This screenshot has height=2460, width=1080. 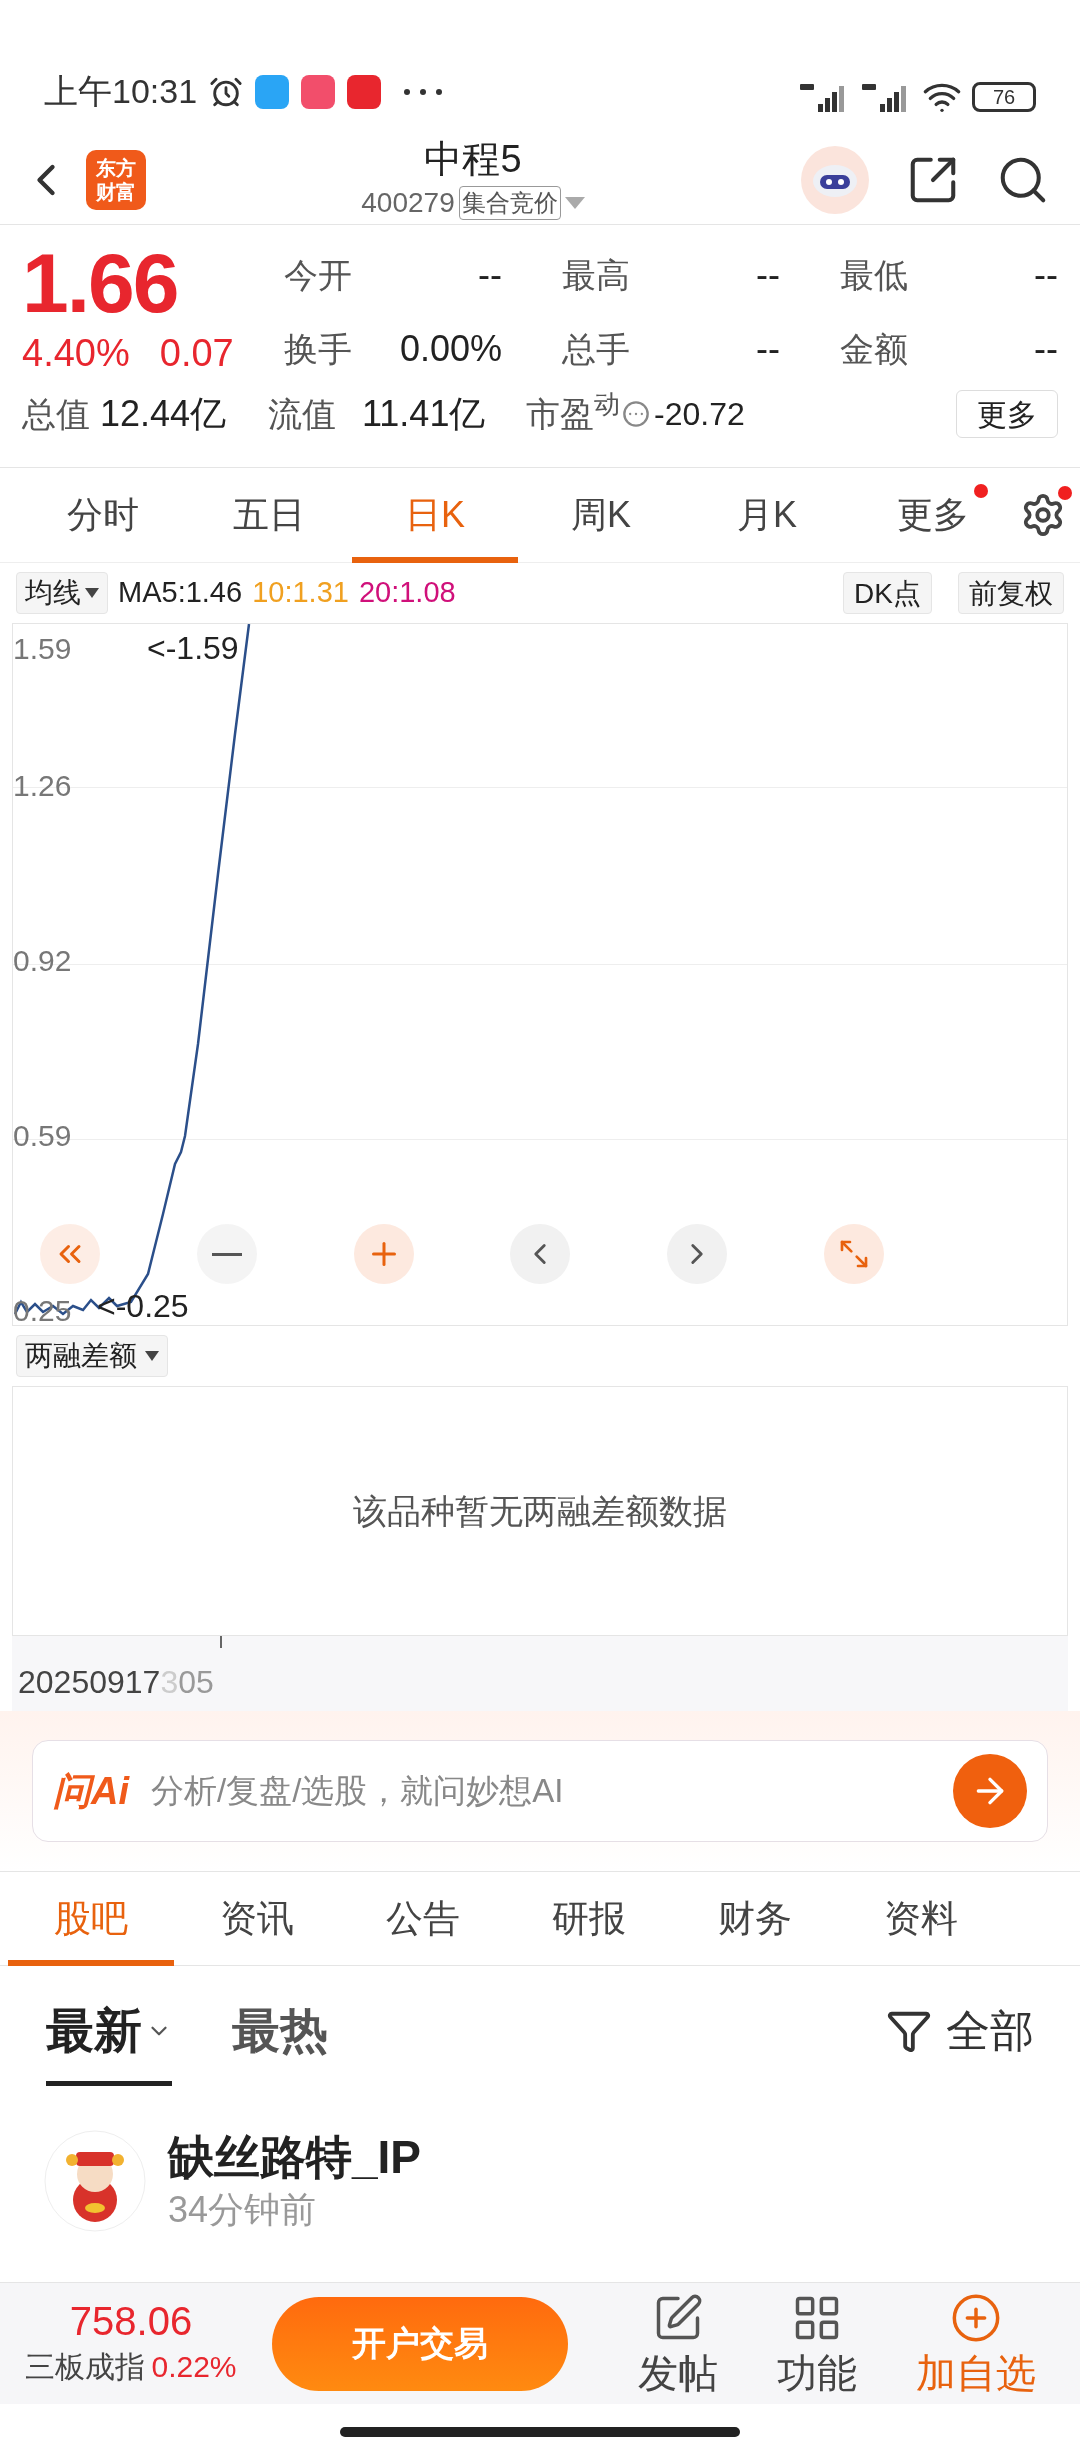 I want to click on more-button: 更多, so click(x=1007, y=414).